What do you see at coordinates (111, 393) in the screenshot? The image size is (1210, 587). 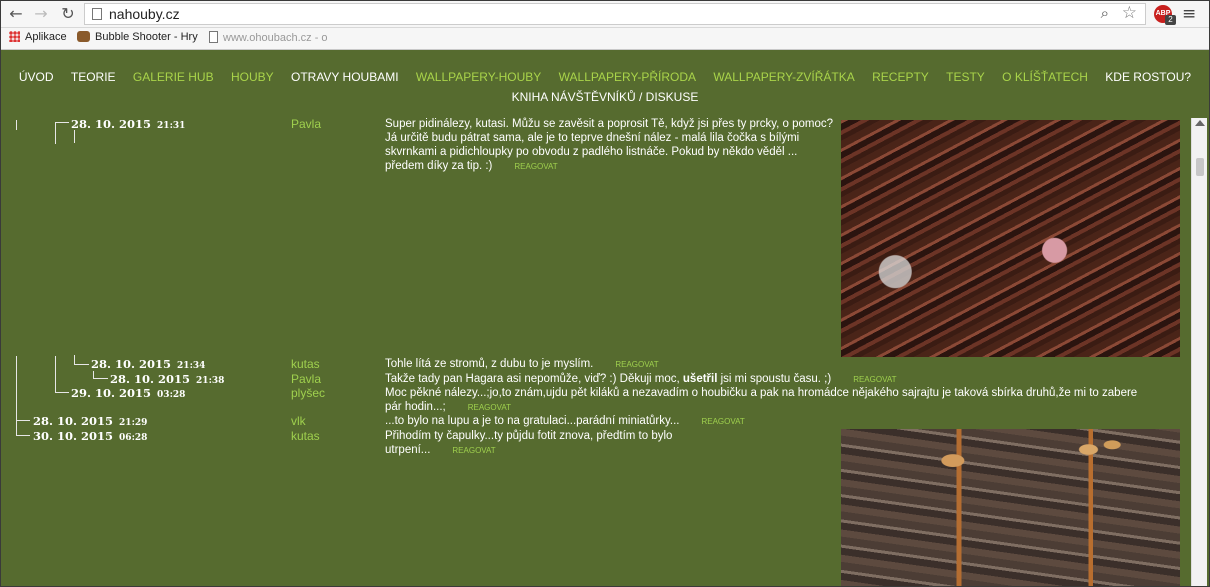 I see `date-text: 29. 10. 2015` at bounding box center [111, 393].